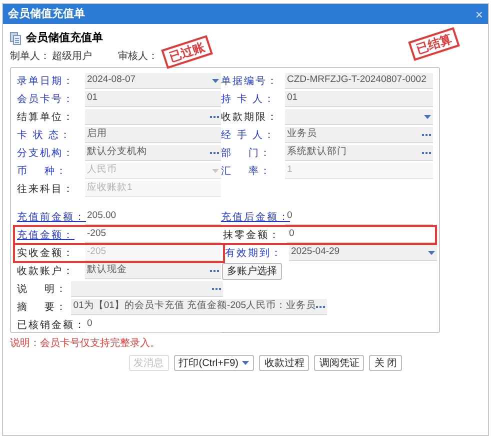 The image size is (491, 438). I want to click on action-button: 发消息, so click(148, 363).